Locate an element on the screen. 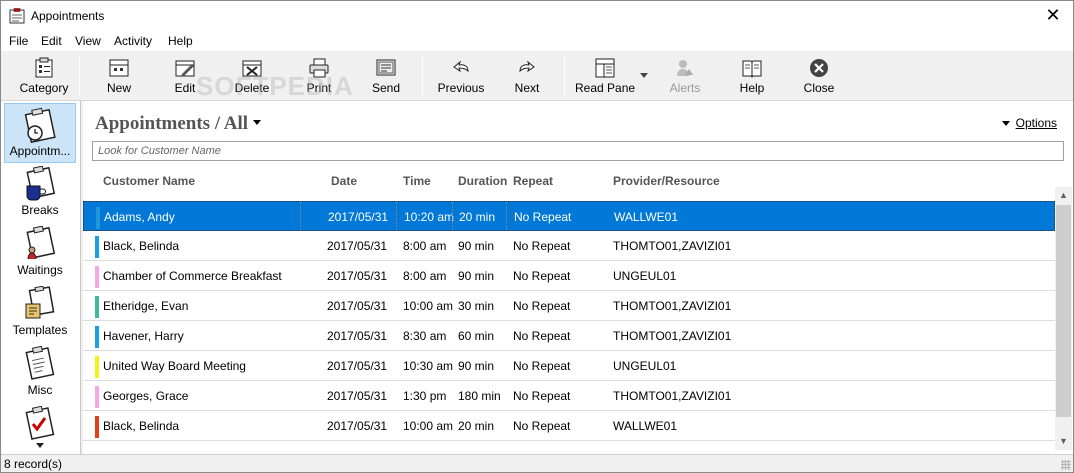  app-icon is located at coordinates (17, 16).